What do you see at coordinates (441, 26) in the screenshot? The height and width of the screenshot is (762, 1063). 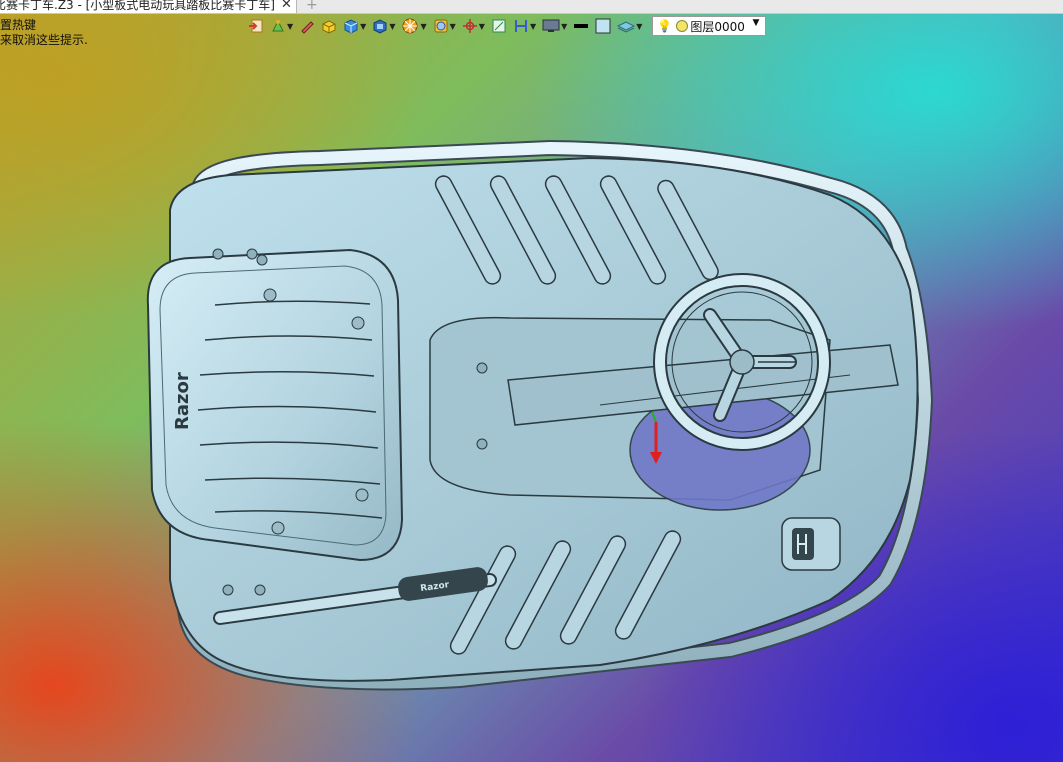 I see `display-icon` at bounding box center [441, 26].